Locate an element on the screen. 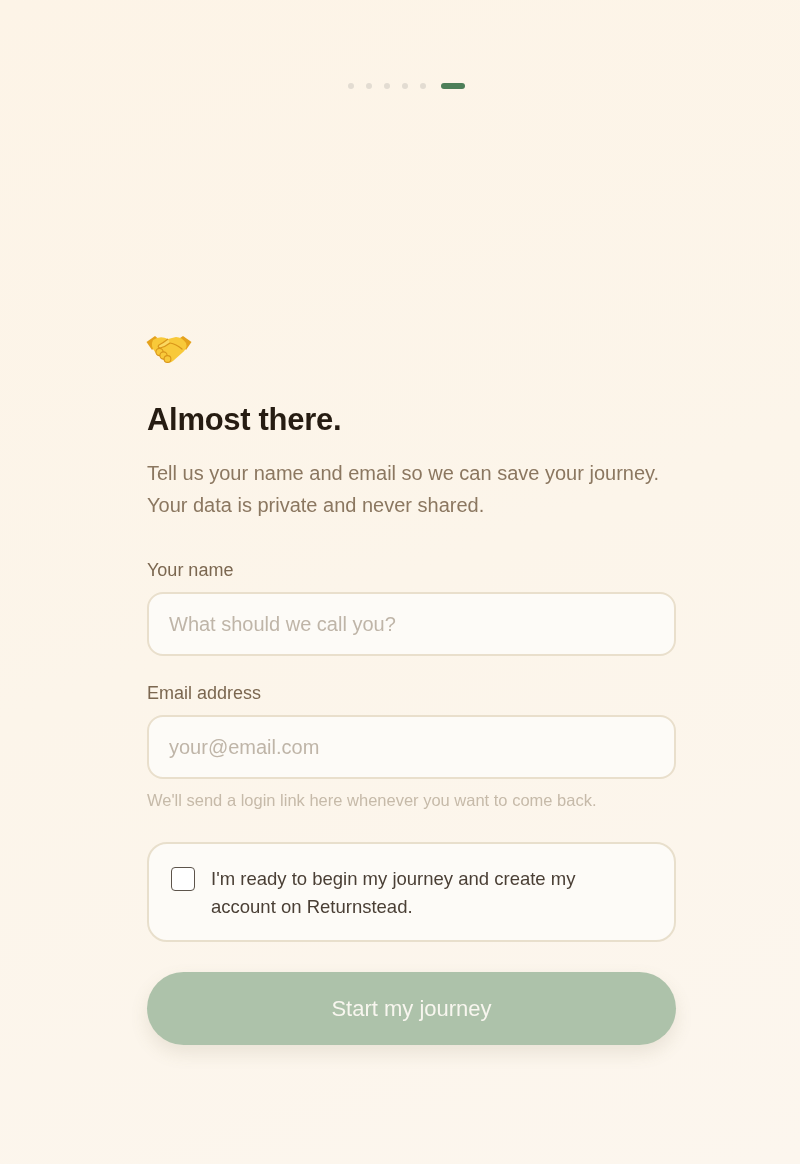 This screenshot has width=800, height=1164. input-field: your@email.com is located at coordinates (411, 747).